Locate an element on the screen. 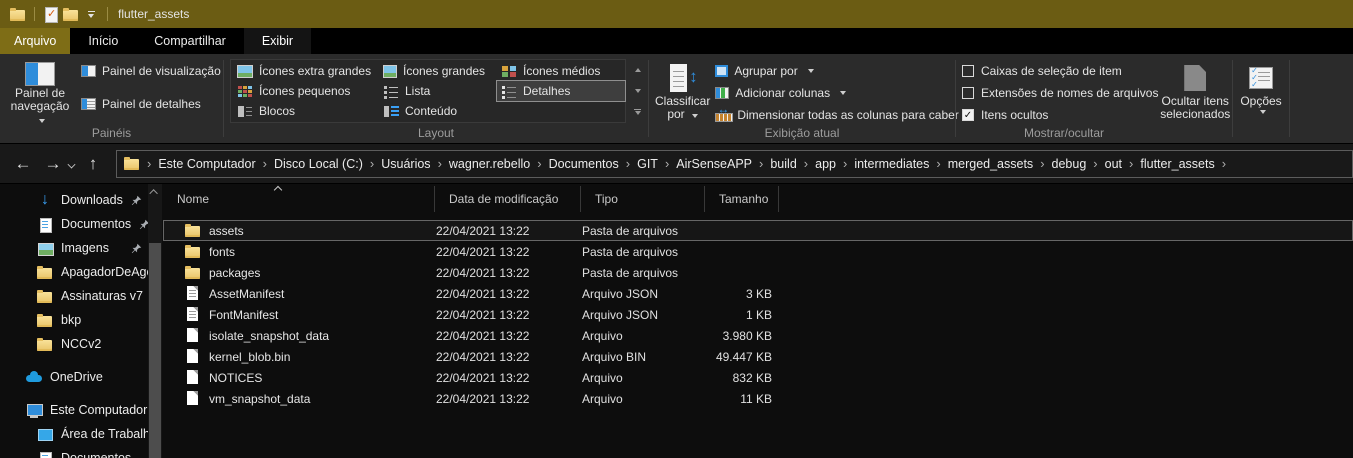  sidebar-item: Assinaturas v7 is located at coordinates (74, 296).